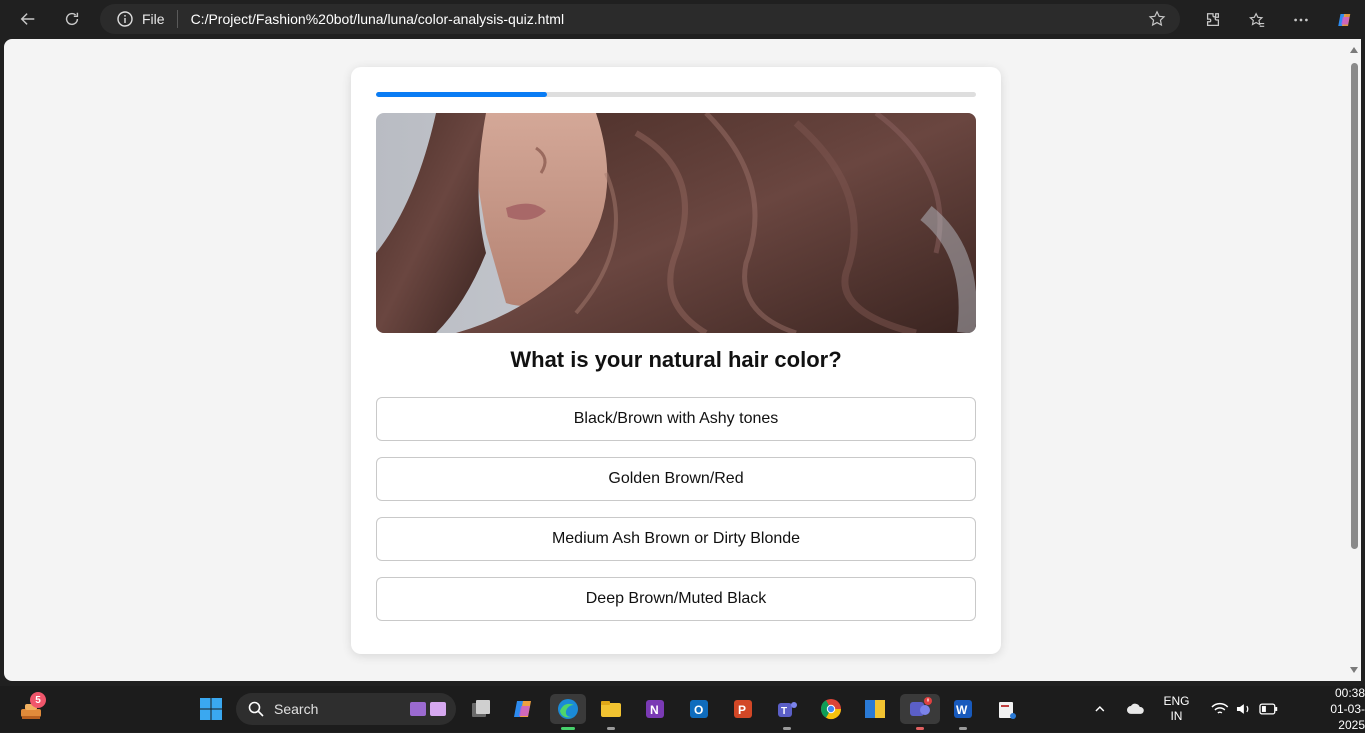 The image size is (1365, 733). What do you see at coordinates (1136, 709) in the screenshot?
I see `onedrive-cloud-icon` at bounding box center [1136, 709].